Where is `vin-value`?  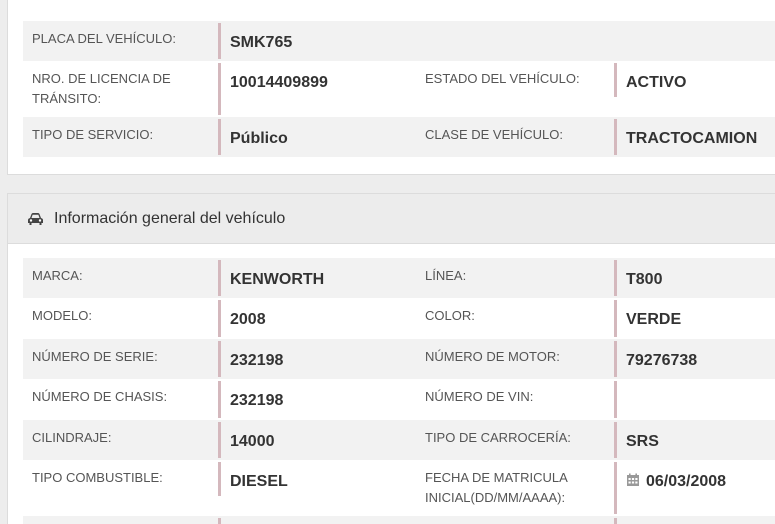
vin-value is located at coordinates (694, 399).